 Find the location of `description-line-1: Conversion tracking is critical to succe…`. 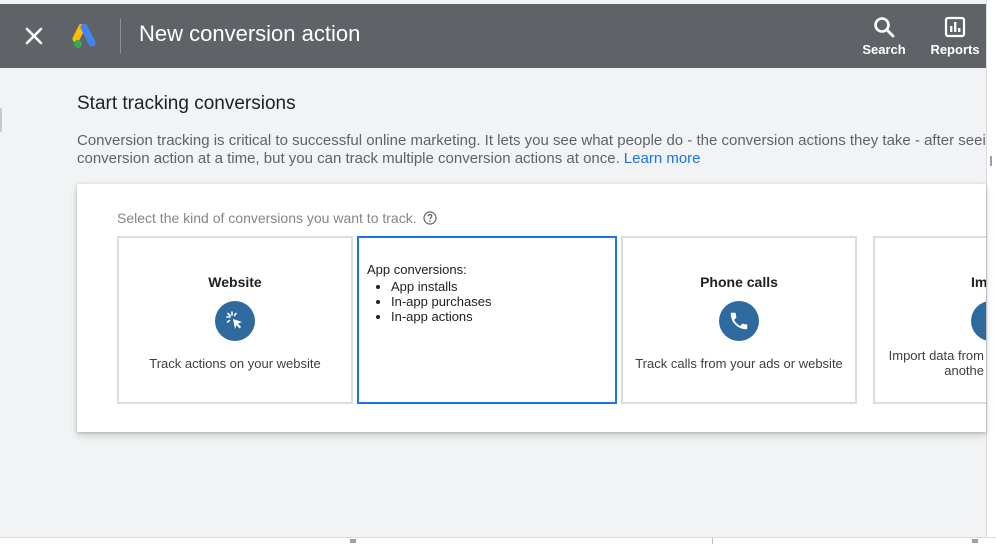

description-line-1: Conversion tracking is critical to succe… is located at coordinates (531, 140).